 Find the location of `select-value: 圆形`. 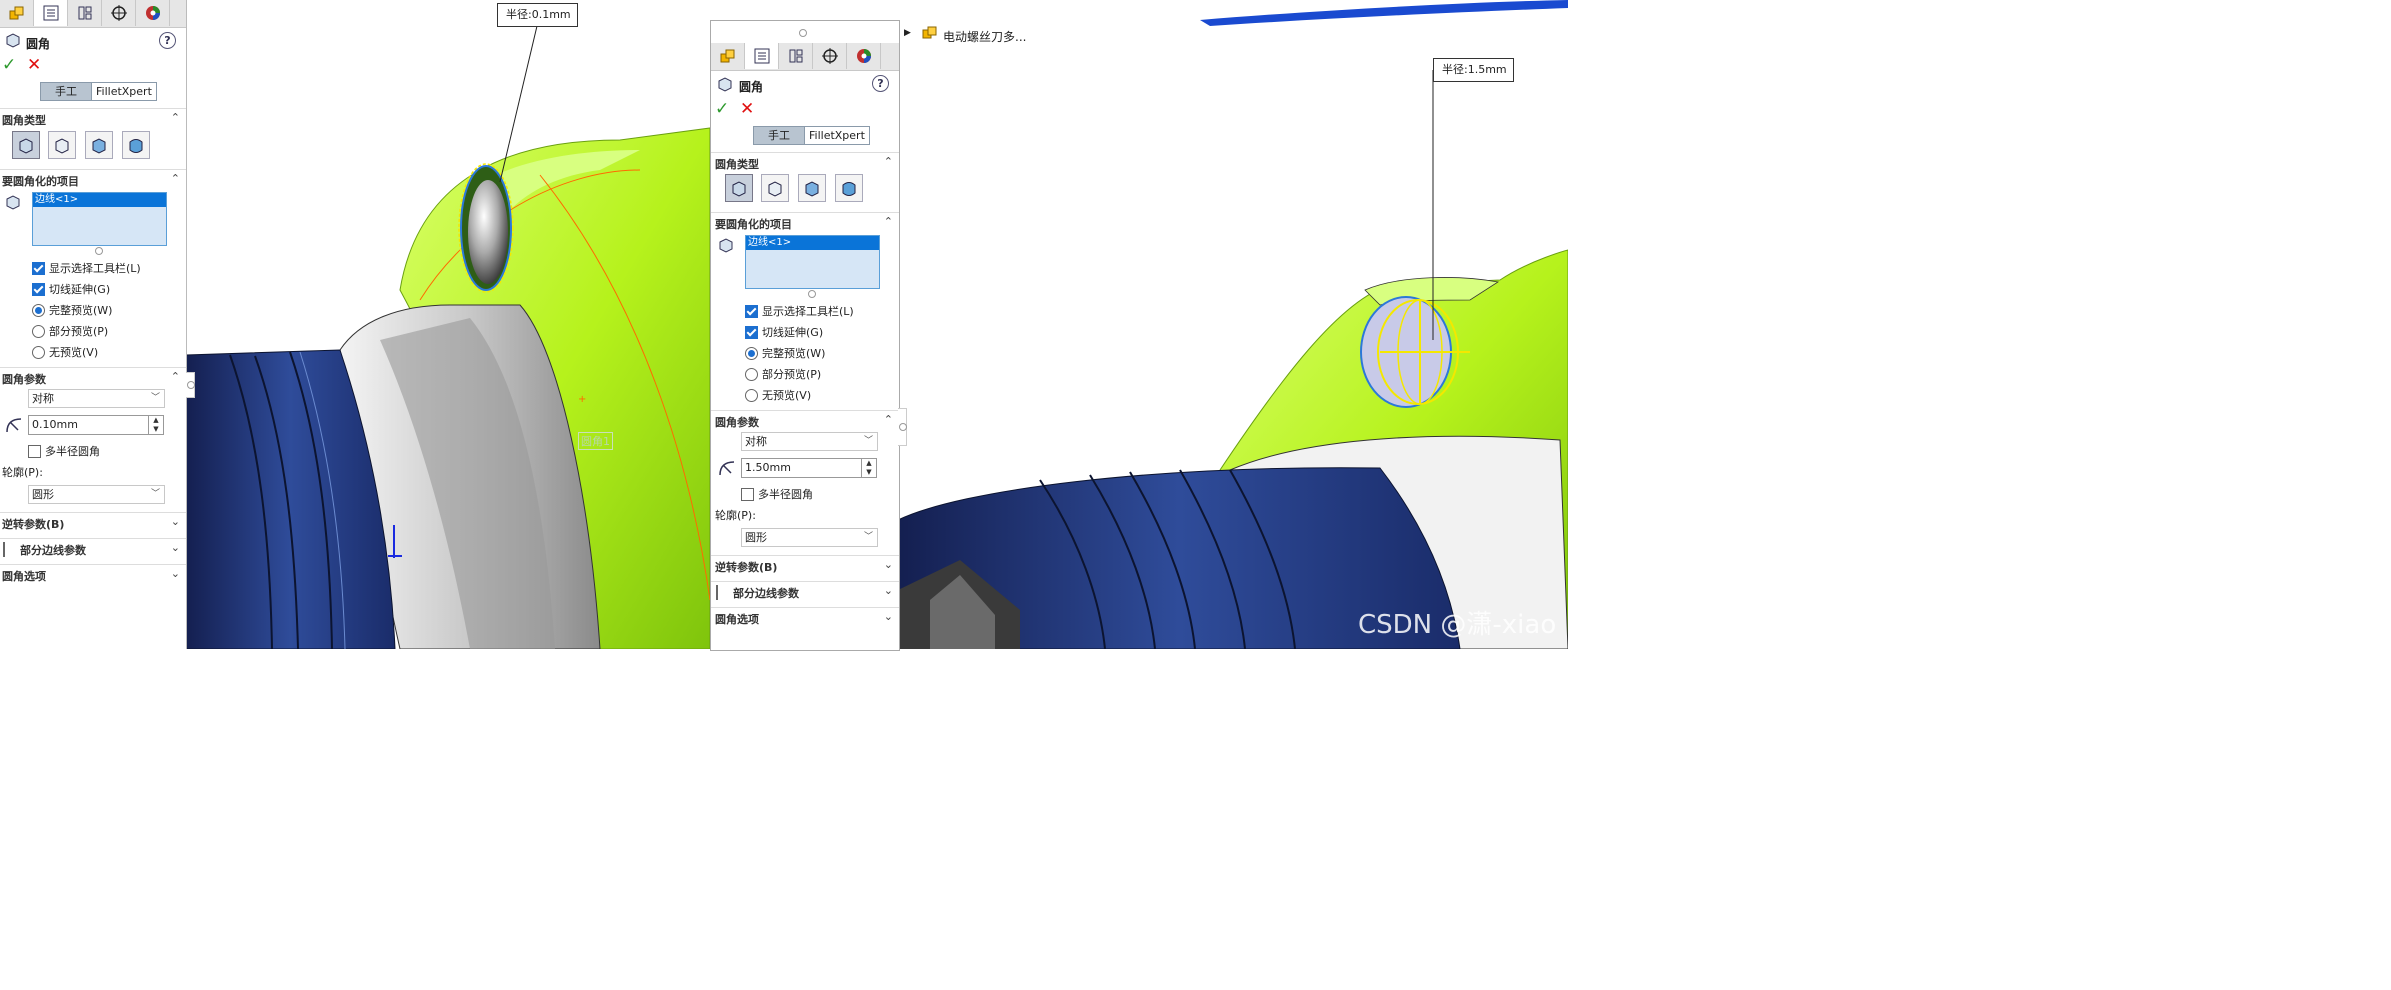

select-value: 圆形 is located at coordinates (43, 494).